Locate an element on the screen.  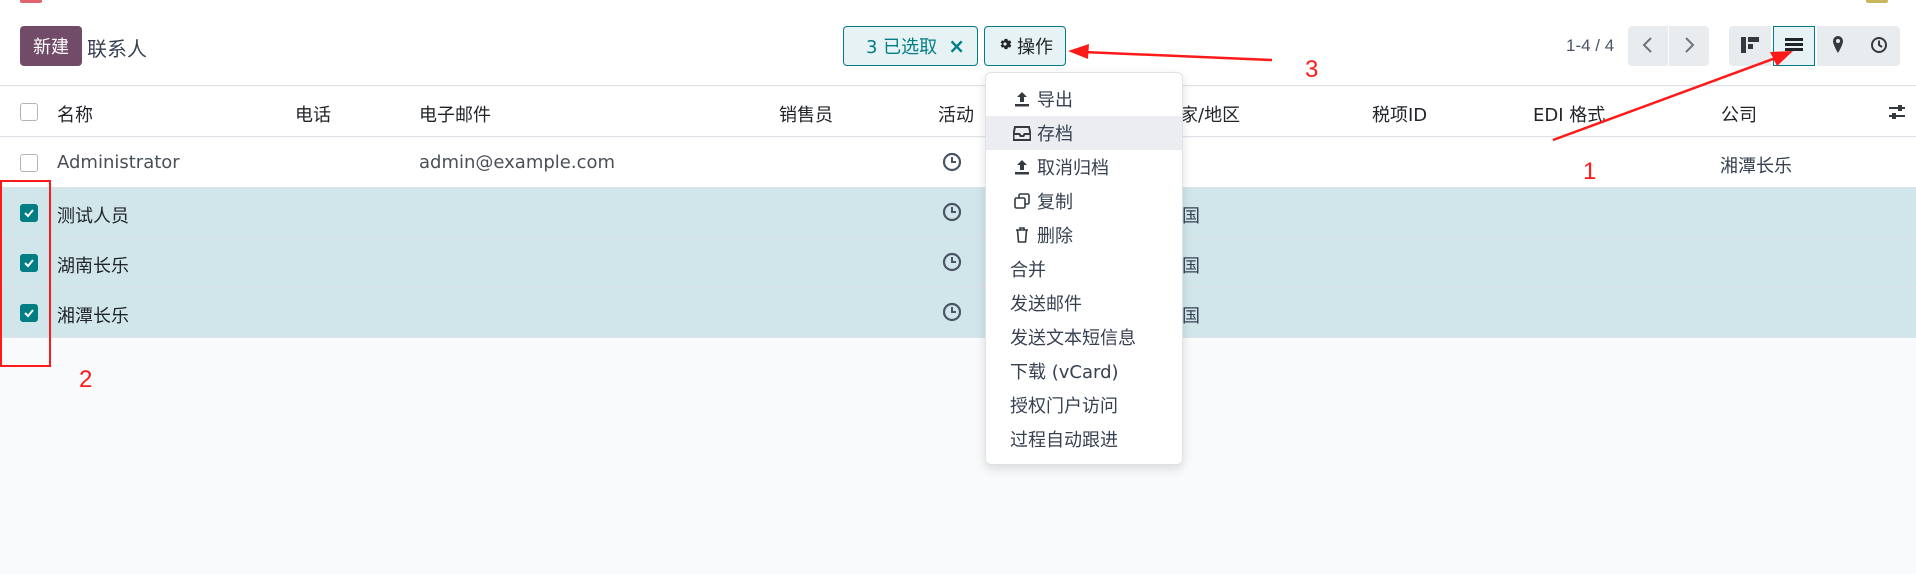
table-row: Administrator admin@example.com 湘潭长乐 is located at coordinates (958, 163).